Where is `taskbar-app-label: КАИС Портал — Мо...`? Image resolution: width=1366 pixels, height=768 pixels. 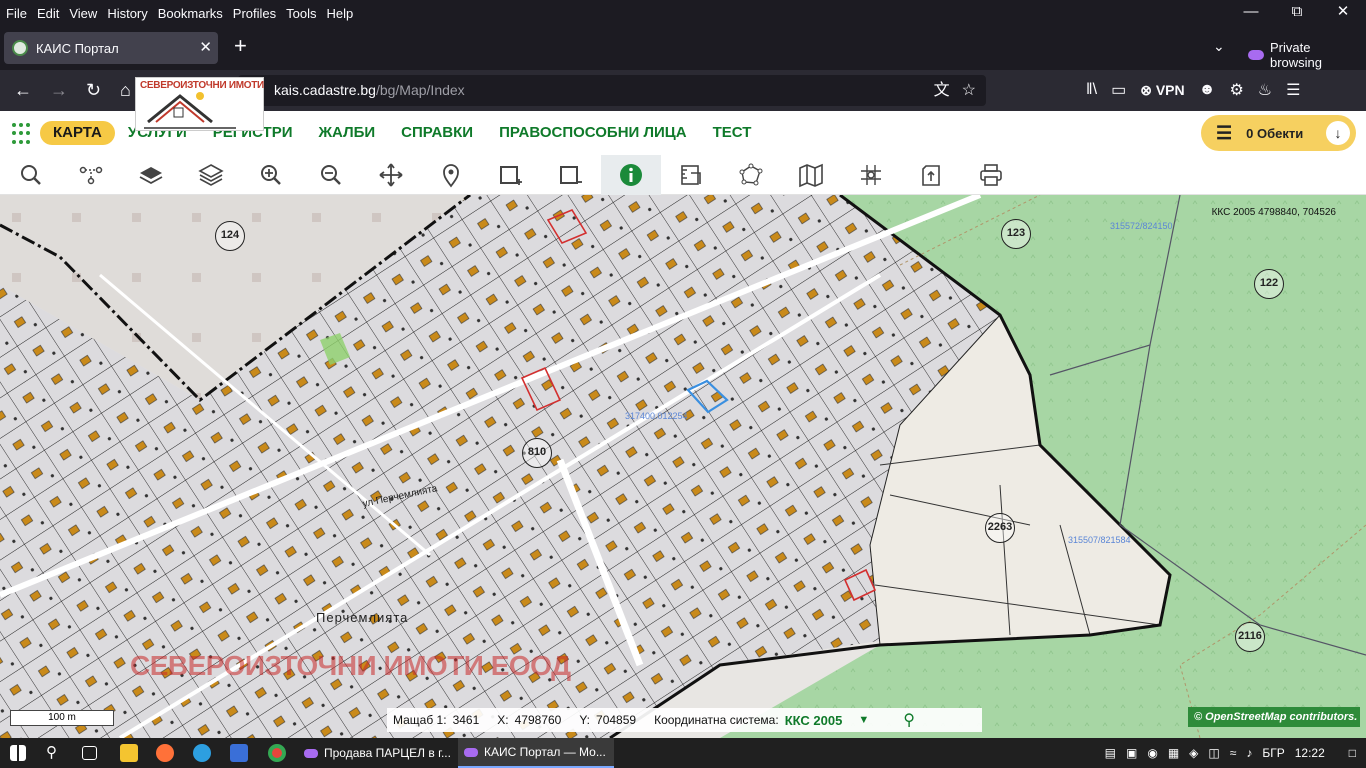 taskbar-app-label: КАИС Портал — Мо... is located at coordinates (545, 752).